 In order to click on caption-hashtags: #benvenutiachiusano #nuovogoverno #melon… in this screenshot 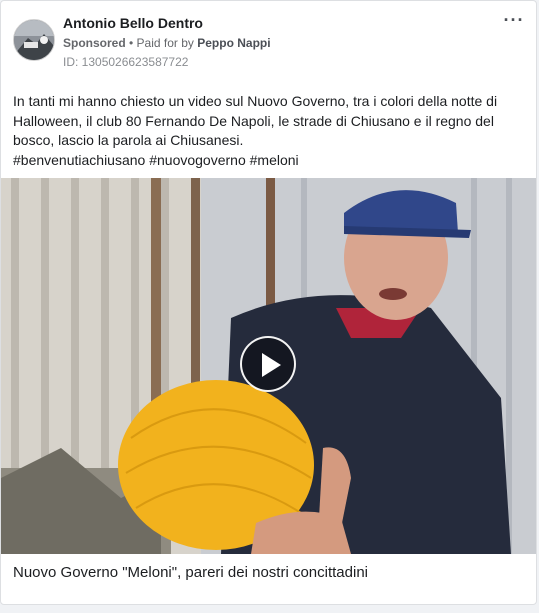, I will do `click(263, 161)`.